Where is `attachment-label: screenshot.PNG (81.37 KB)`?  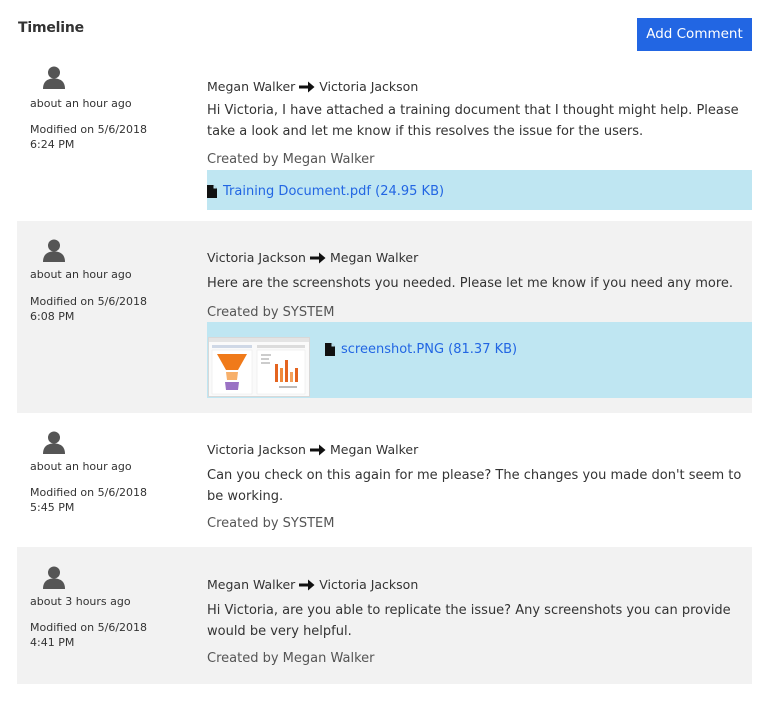
attachment-label: screenshot.PNG (81.37 KB) is located at coordinates (429, 349).